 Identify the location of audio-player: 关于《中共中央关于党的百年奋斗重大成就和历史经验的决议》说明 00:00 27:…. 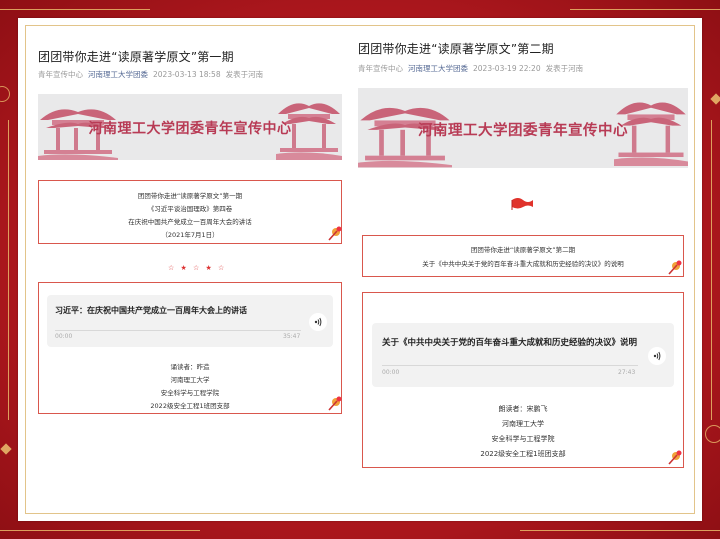
(523, 355).